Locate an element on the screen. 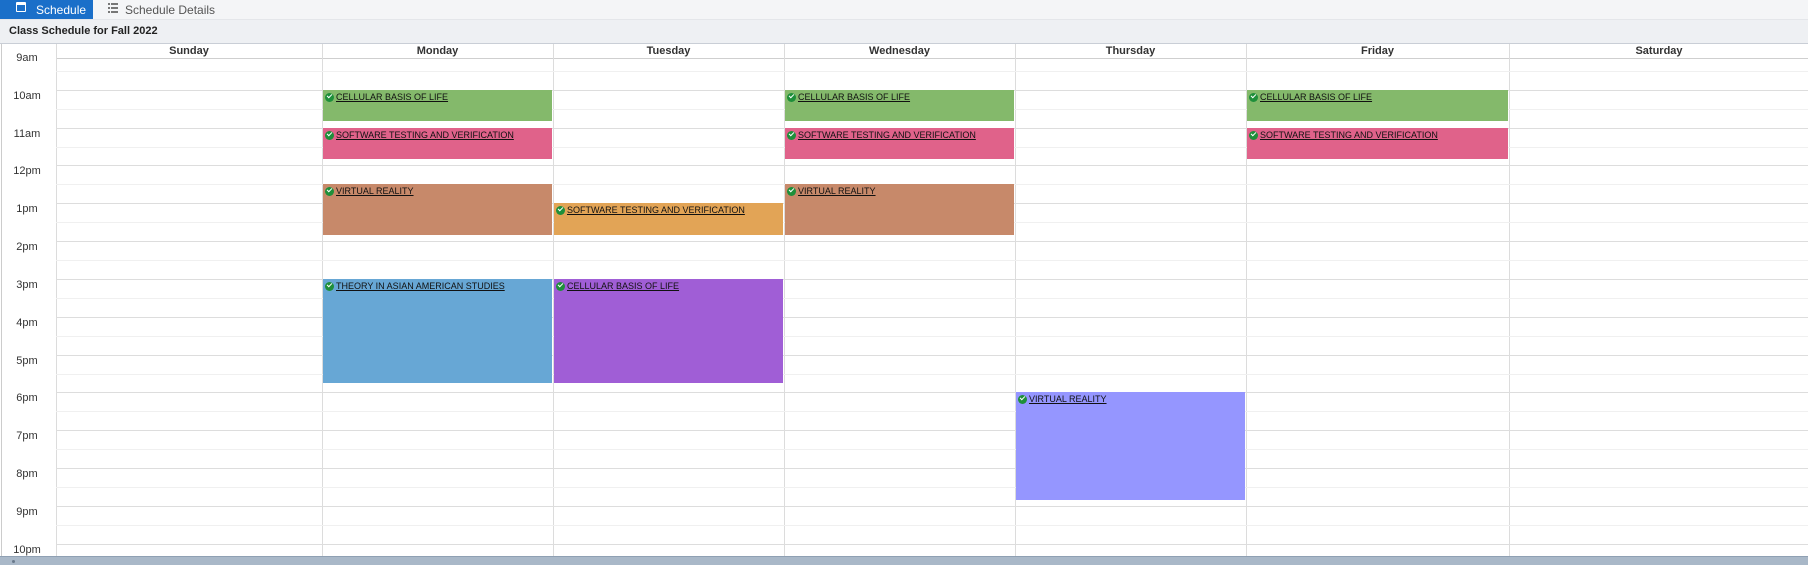  tab-schedule: Schedule is located at coordinates (46, 9).